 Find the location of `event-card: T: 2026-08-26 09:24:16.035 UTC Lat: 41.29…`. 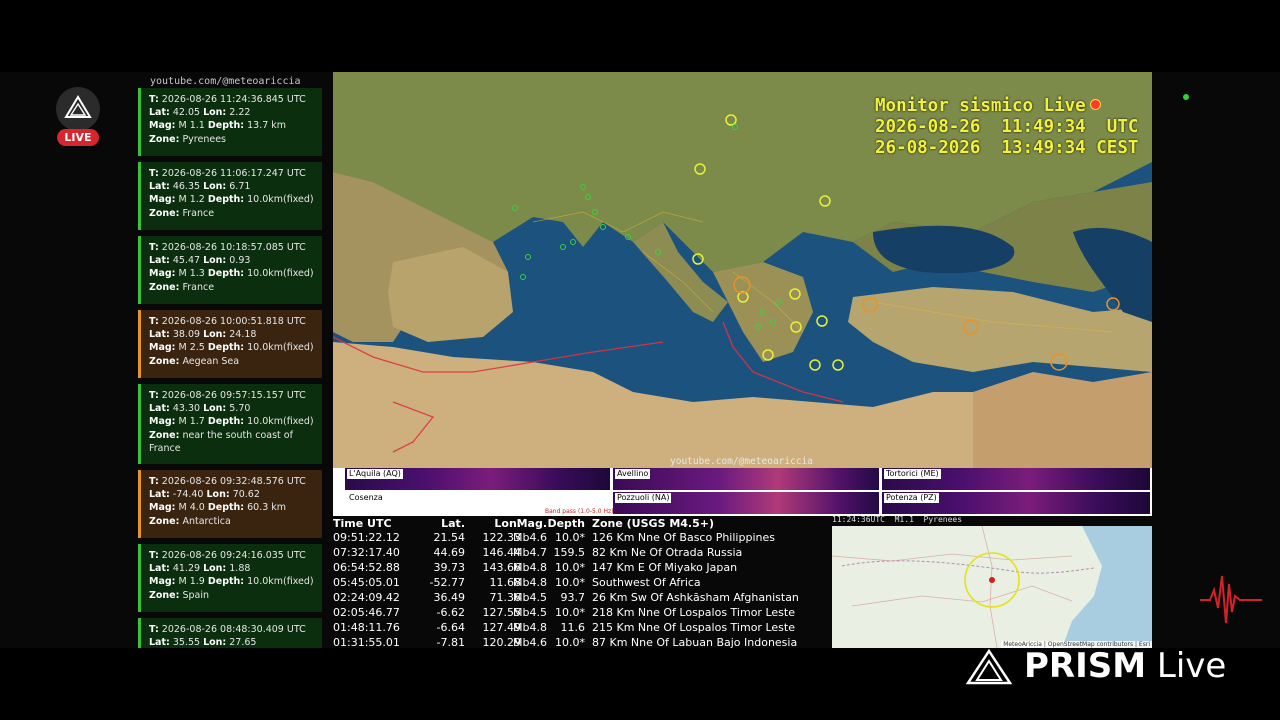

event-card: T: 2026-08-26 09:24:16.035 UTC Lat: 41.29… is located at coordinates (230, 578).